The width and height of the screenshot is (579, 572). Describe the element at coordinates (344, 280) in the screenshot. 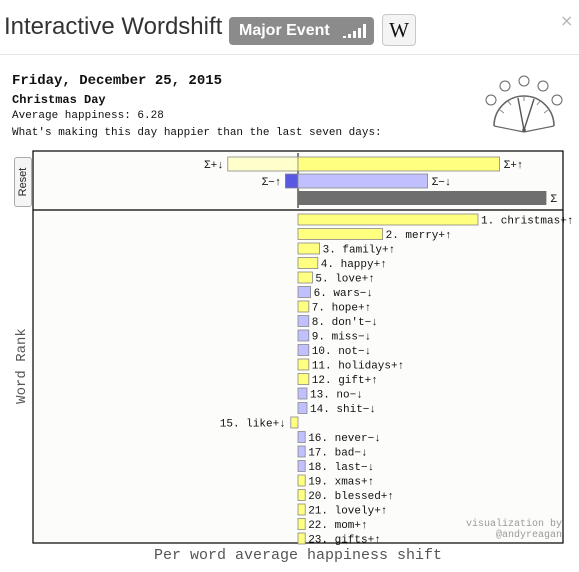

I see `word-label-5: 5. love+↑` at that location.